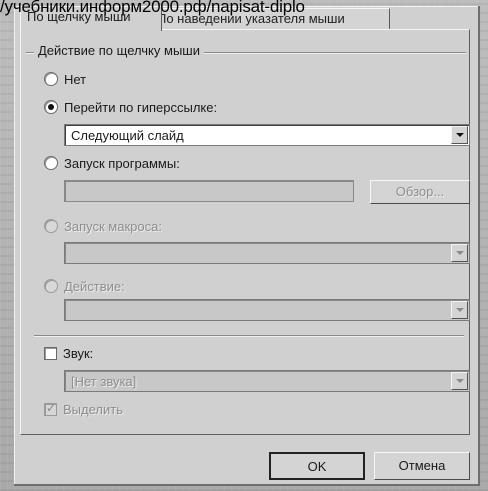 The image size is (488, 491). What do you see at coordinates (209, 191) in the screenshot?
I see `program-path-input` at bounding box center [209, 191].